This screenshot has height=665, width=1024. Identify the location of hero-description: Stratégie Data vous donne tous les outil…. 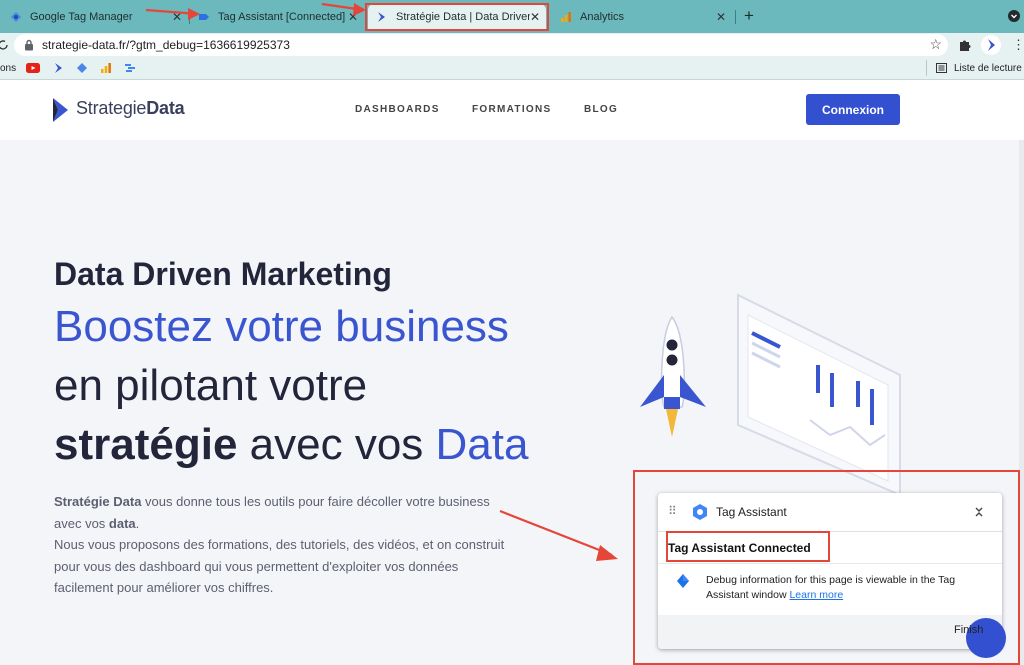
(284, 545).